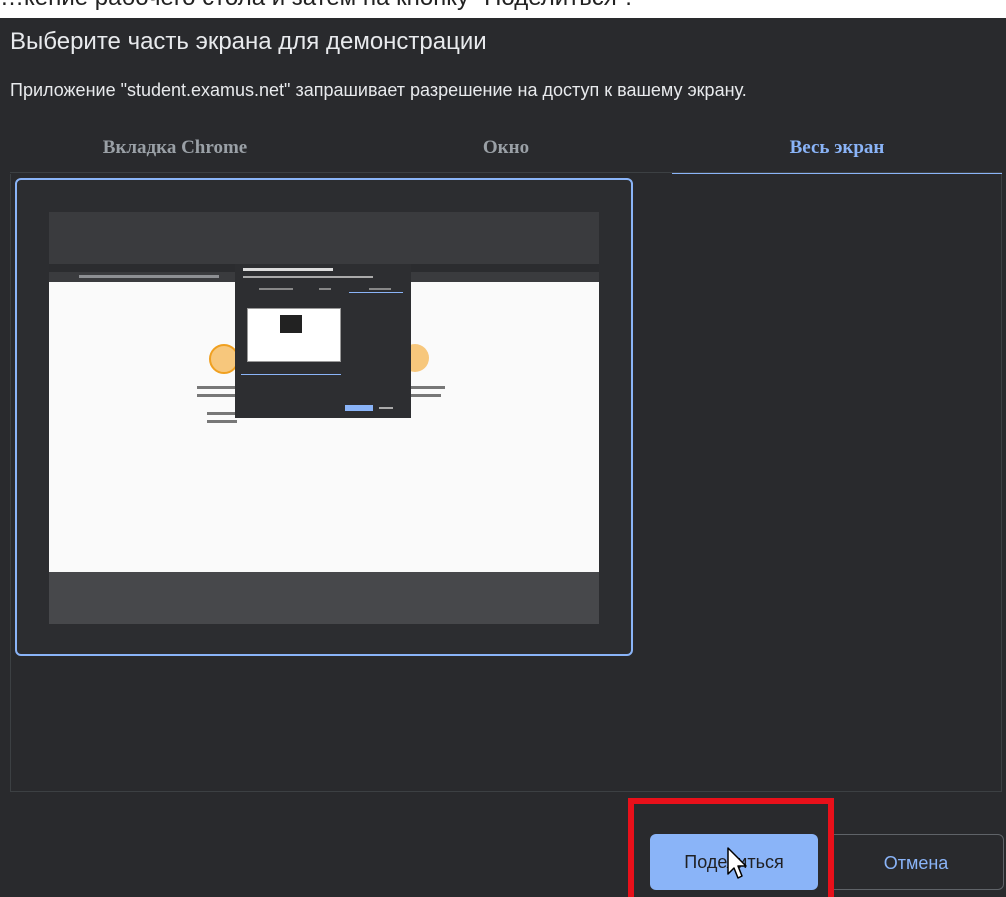  Describe the element at coordinates (248, 41) in the screenshot. I see `dialog-title: Выберите часть экрана для демонстрации` at that location.